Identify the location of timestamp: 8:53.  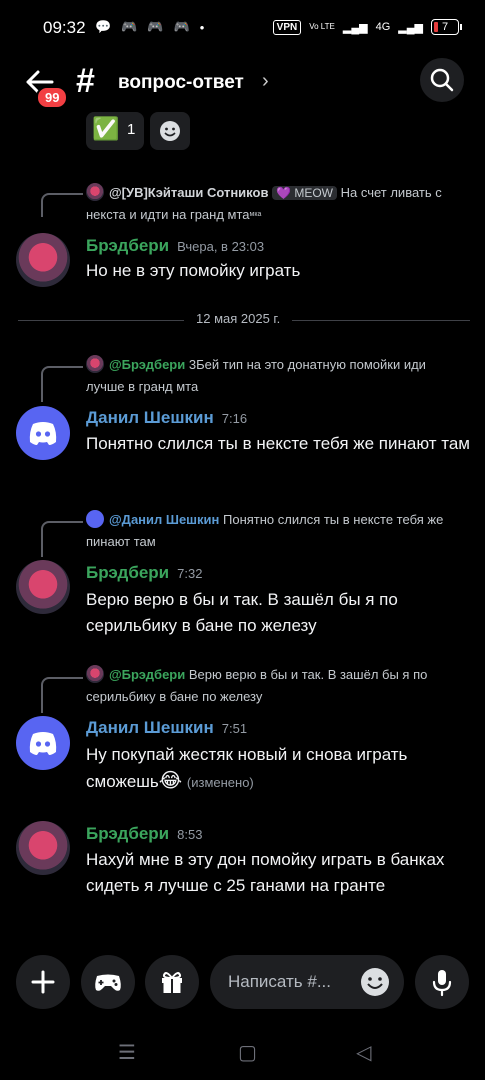
(190, 834).